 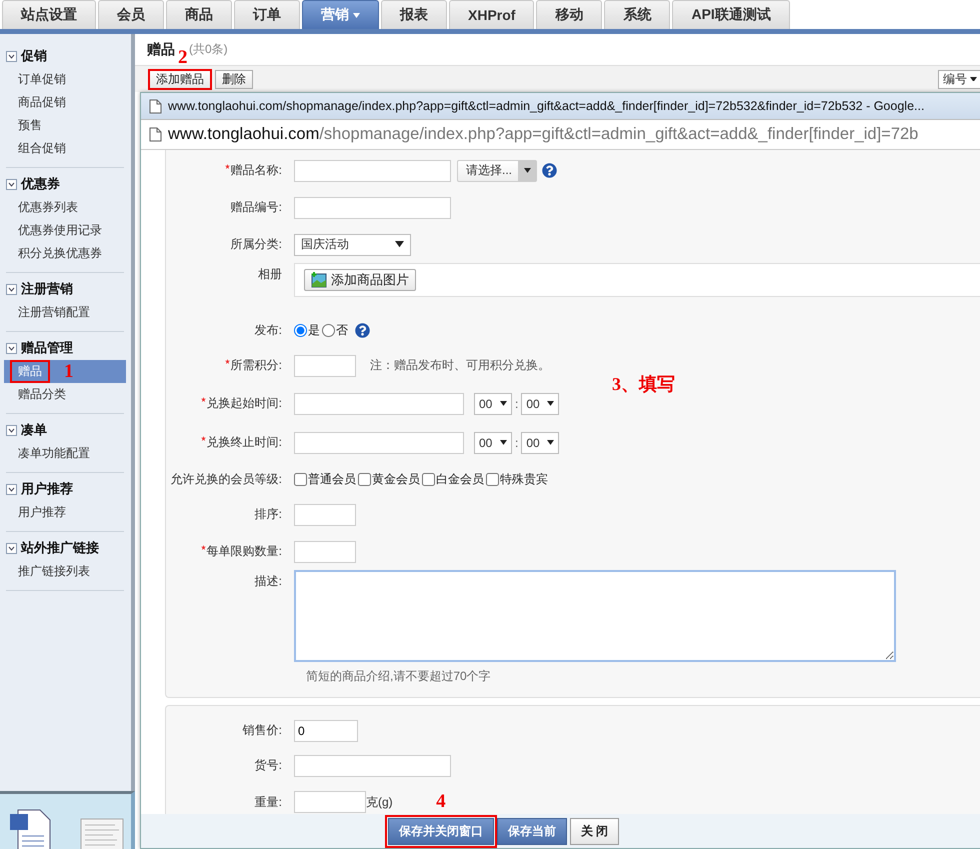 What do you see at coordinates (40, 184) in the screenshot?
I see `sidebar-group-title: 优惠券` at bounding box center [40, 184].